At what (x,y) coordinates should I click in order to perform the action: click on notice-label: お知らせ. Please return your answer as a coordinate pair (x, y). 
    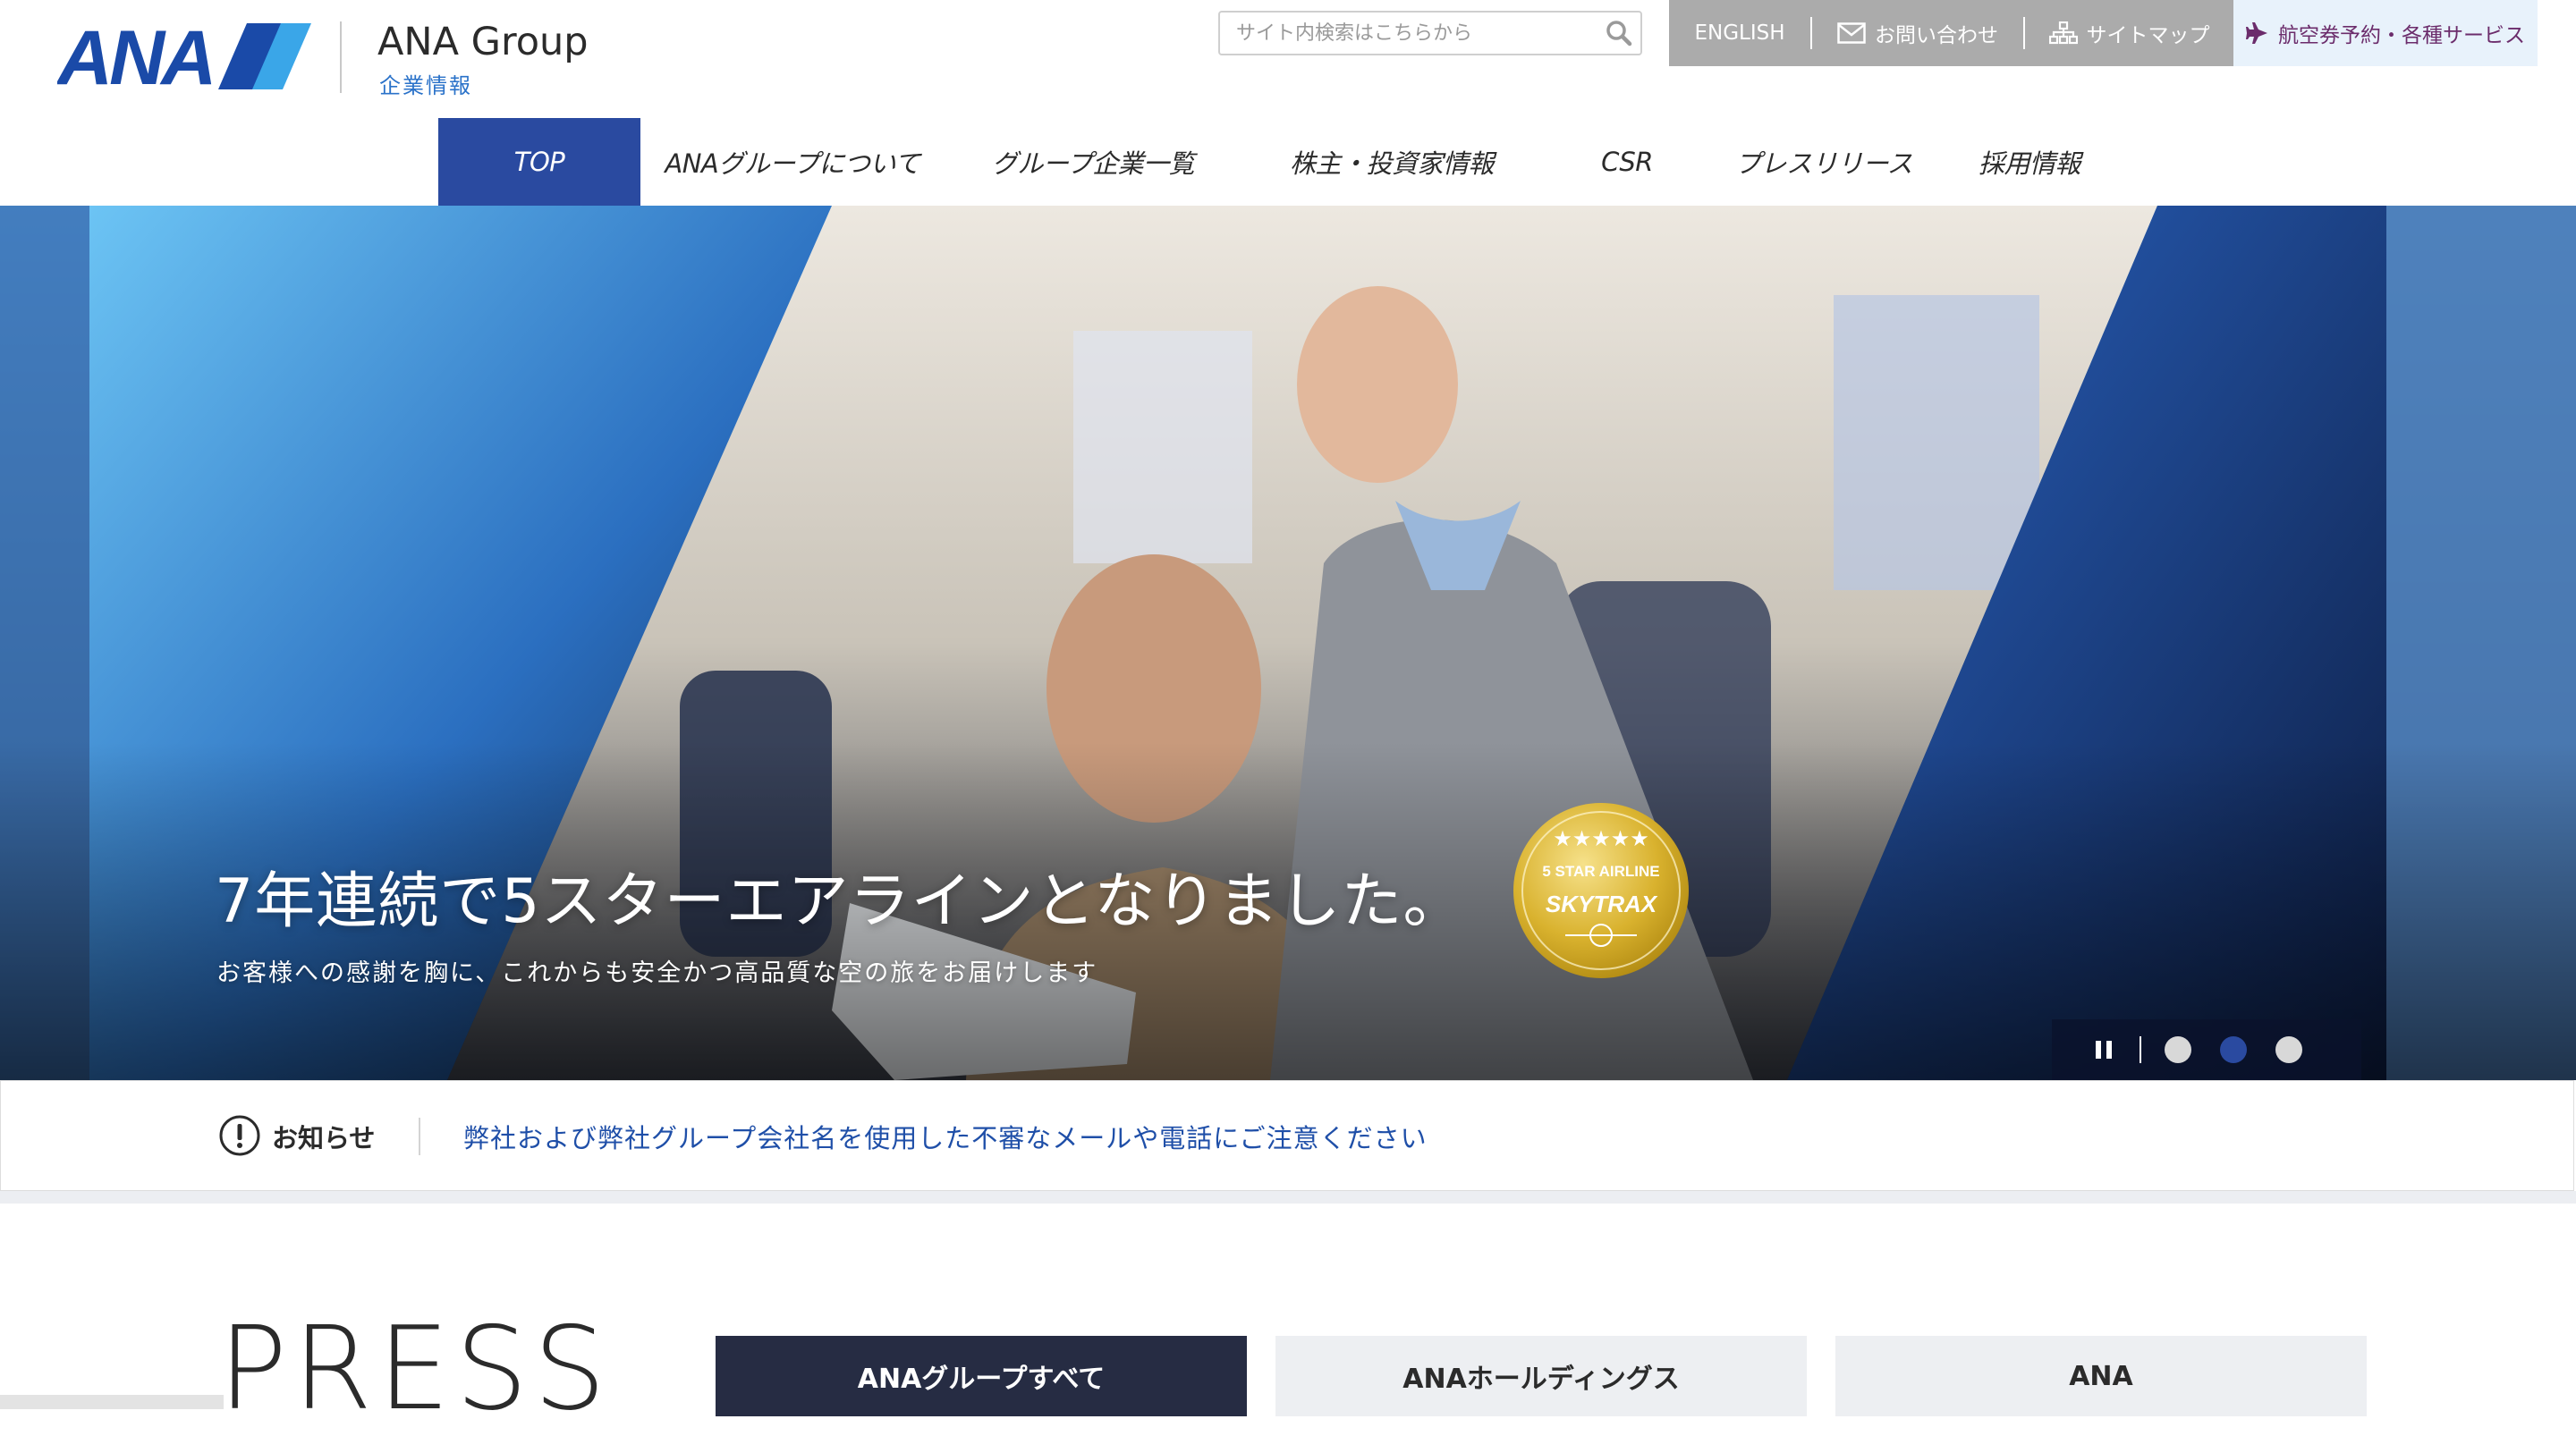
    Looking at the image, I should click on (324, 1138).